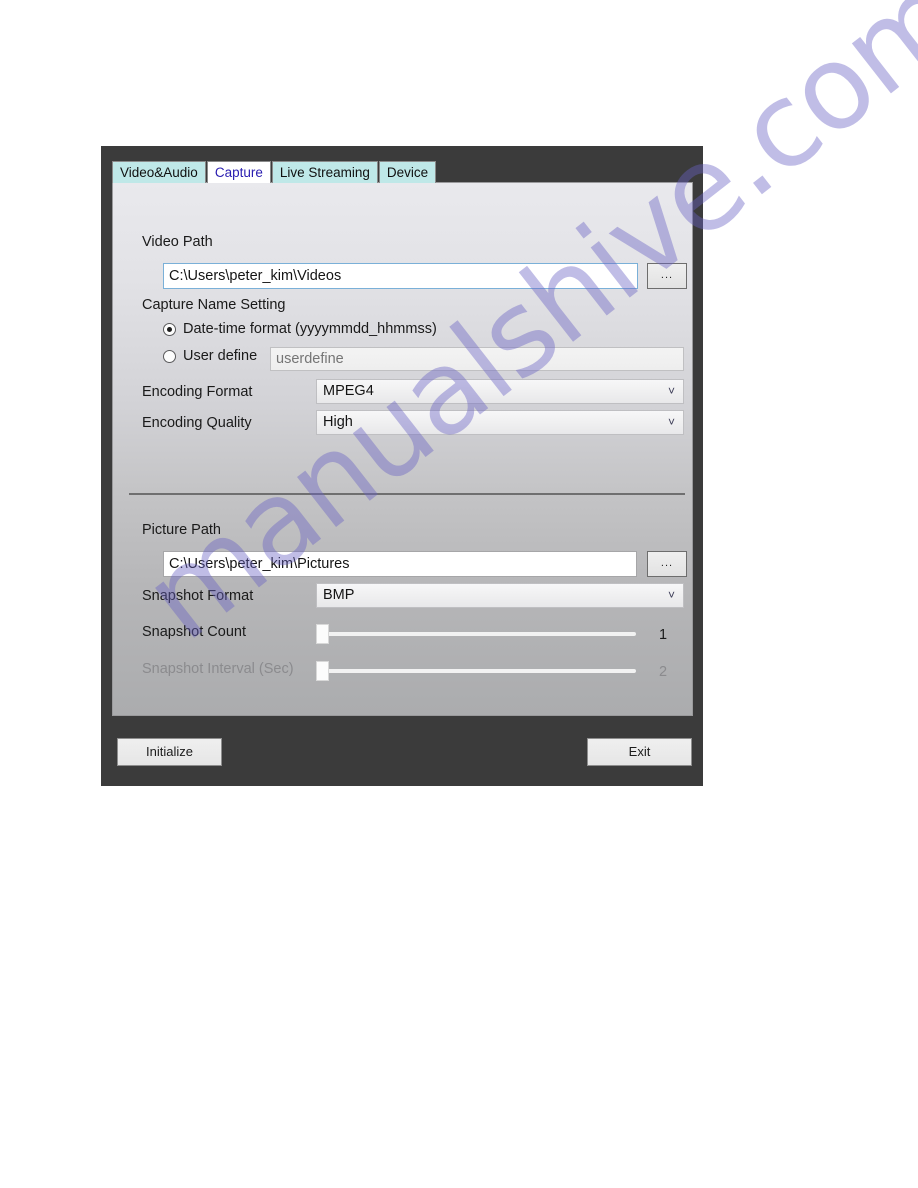 The width and height of the screenshot is (918, 1188). Describe the element at coordinates (220, 356) in the screenshot. I see `radio-userdefine-label: User define` at that location.